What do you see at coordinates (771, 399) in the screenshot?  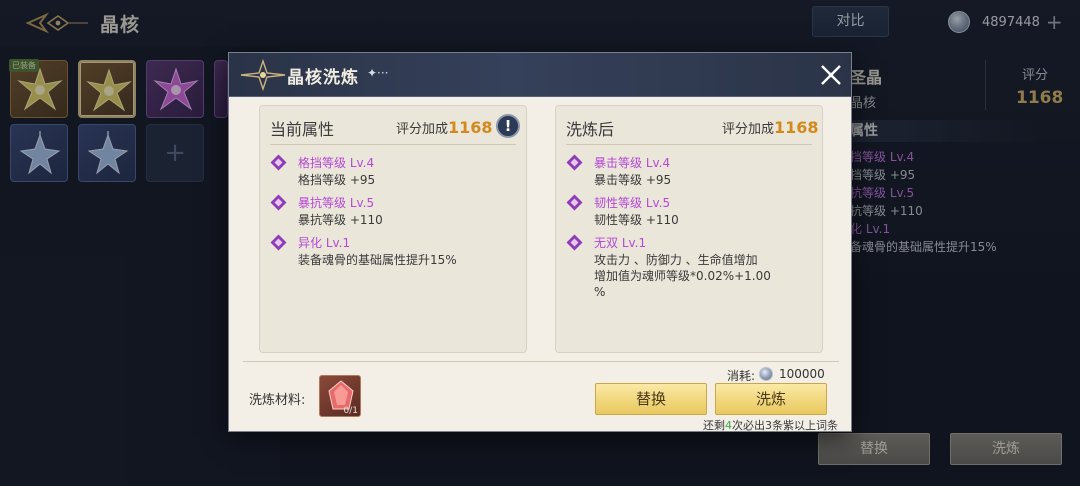 I see `refine-button: 洗炼` at bounding box center [771, 399].